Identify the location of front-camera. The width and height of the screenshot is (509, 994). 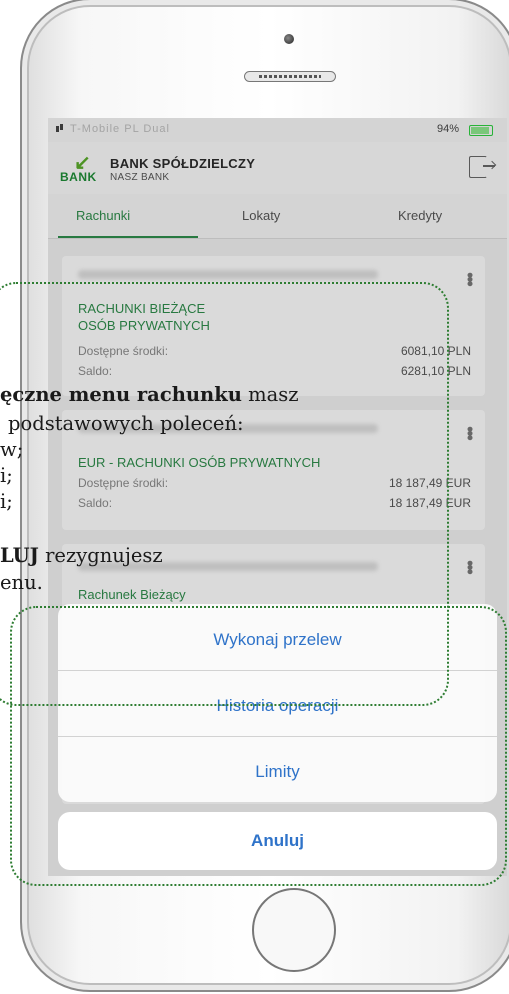
(289, 39).